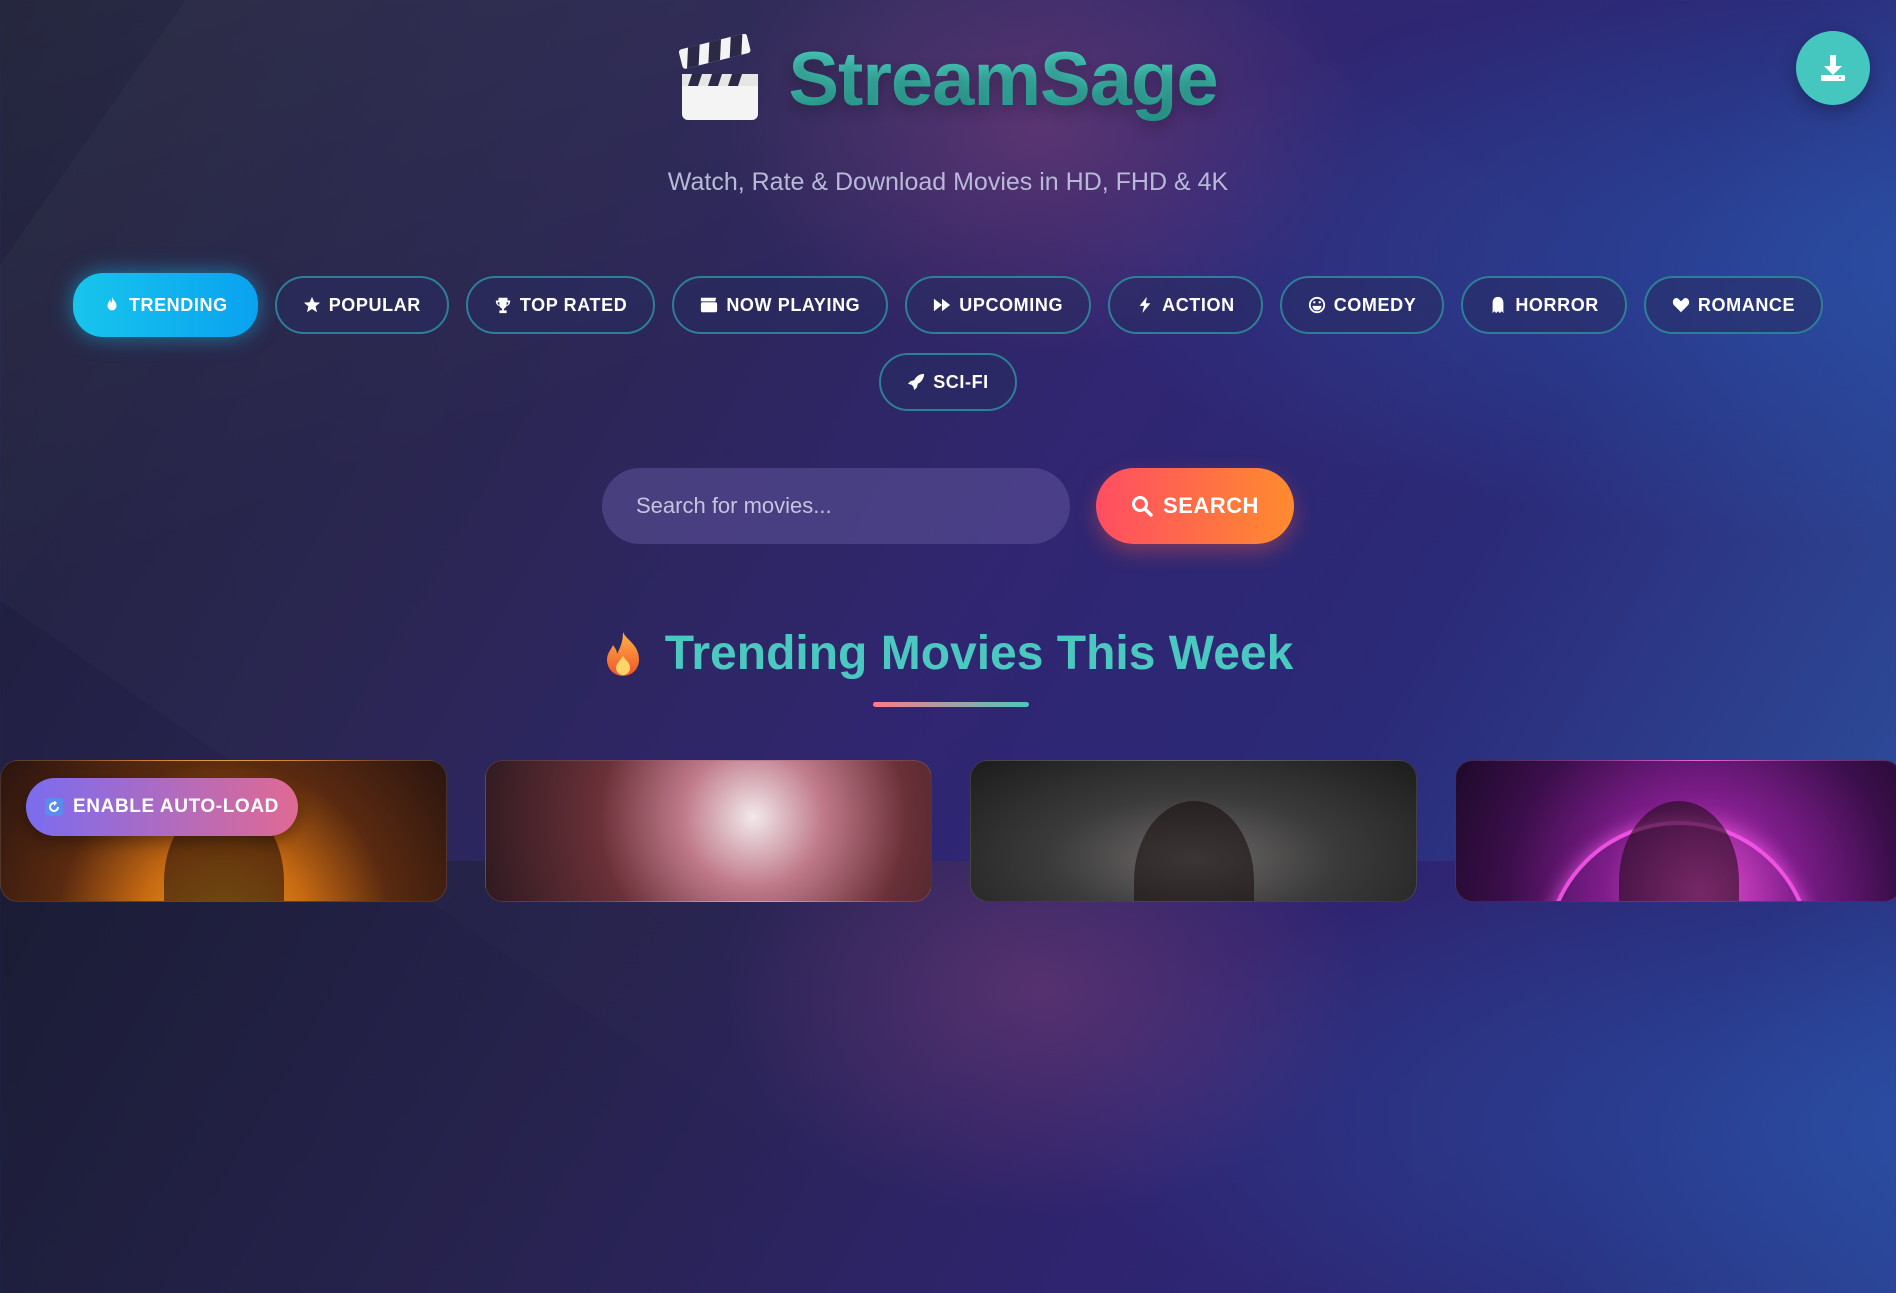 This screenshot has height=1293, width=1896. I want to click on category-horror: HORROR, so click(1544, 305).